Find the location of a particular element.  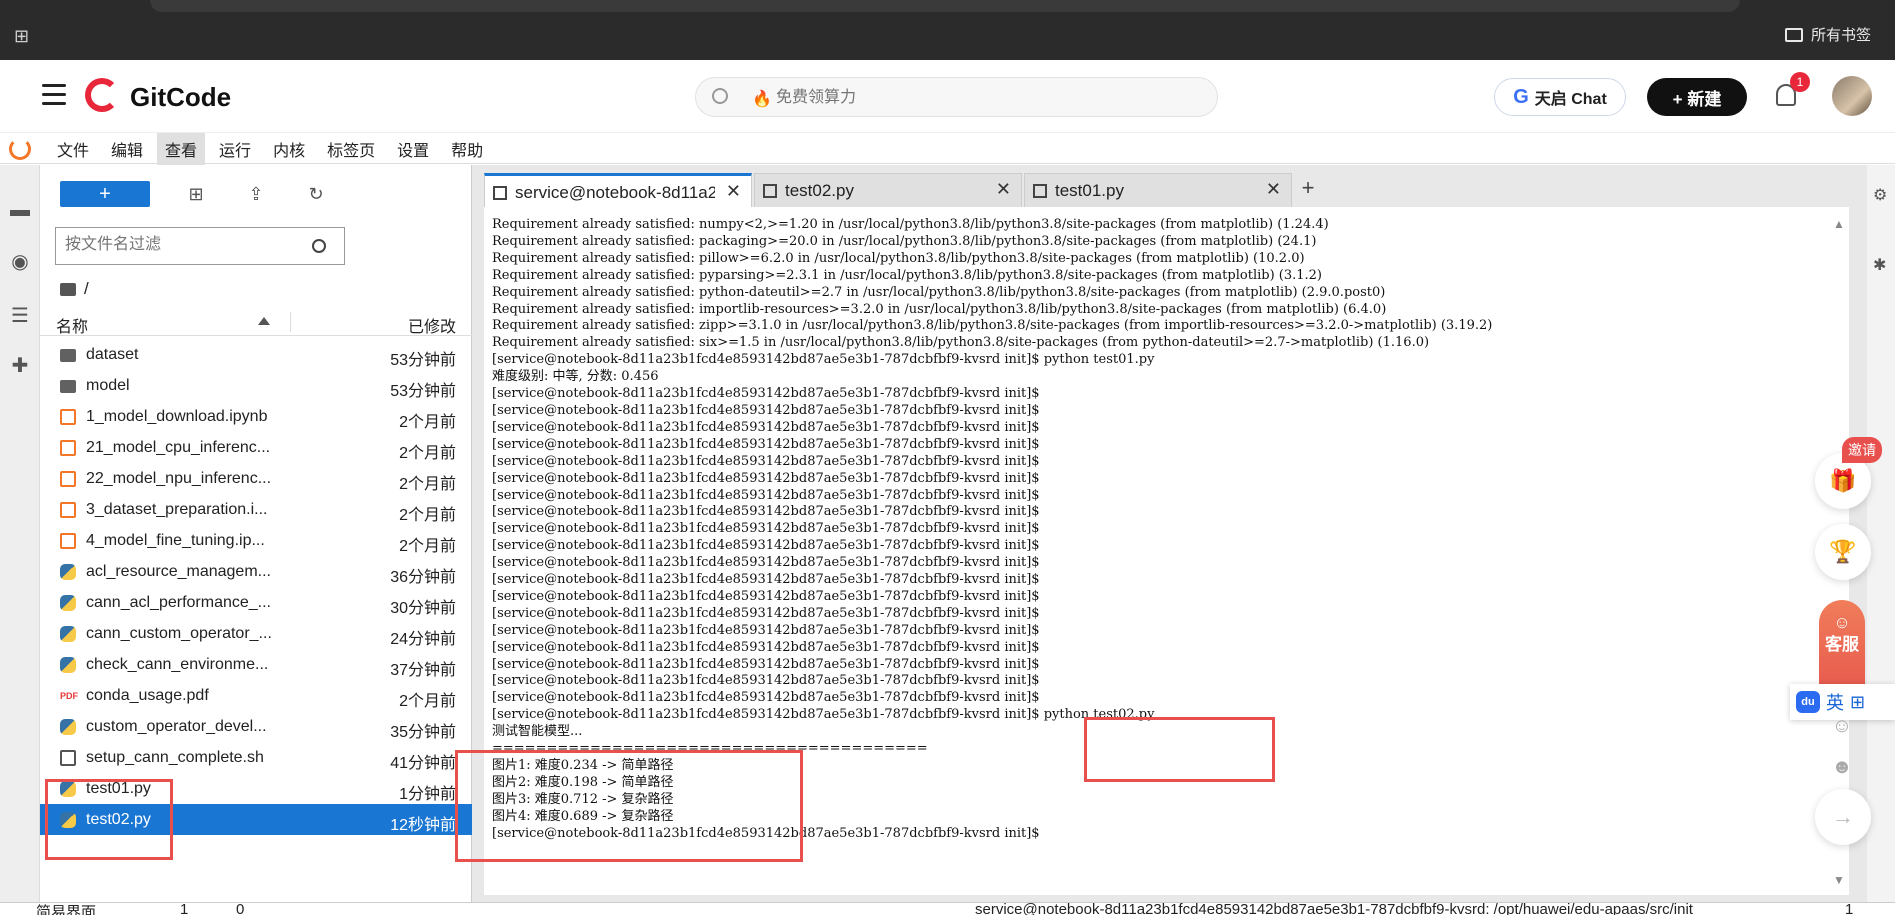

menu-kernel: 内核 is located at coordinates (289, 149).